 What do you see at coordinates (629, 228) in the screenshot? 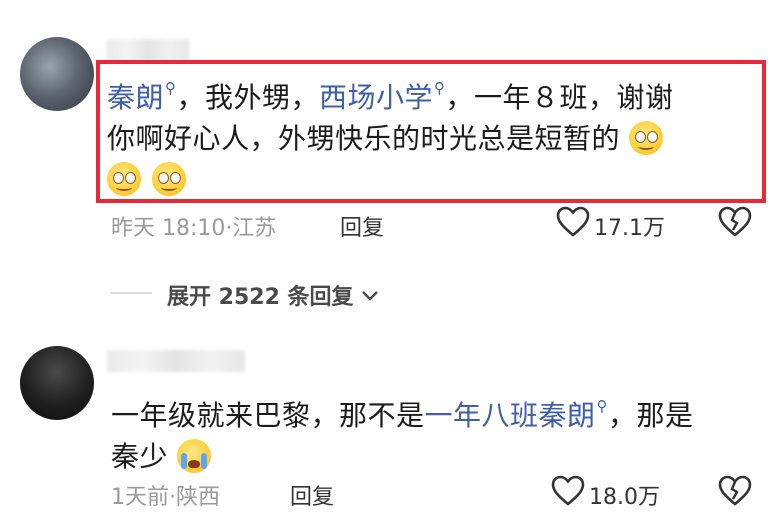
I see `like-count: 17.1万` at bounding box center [629, 228].